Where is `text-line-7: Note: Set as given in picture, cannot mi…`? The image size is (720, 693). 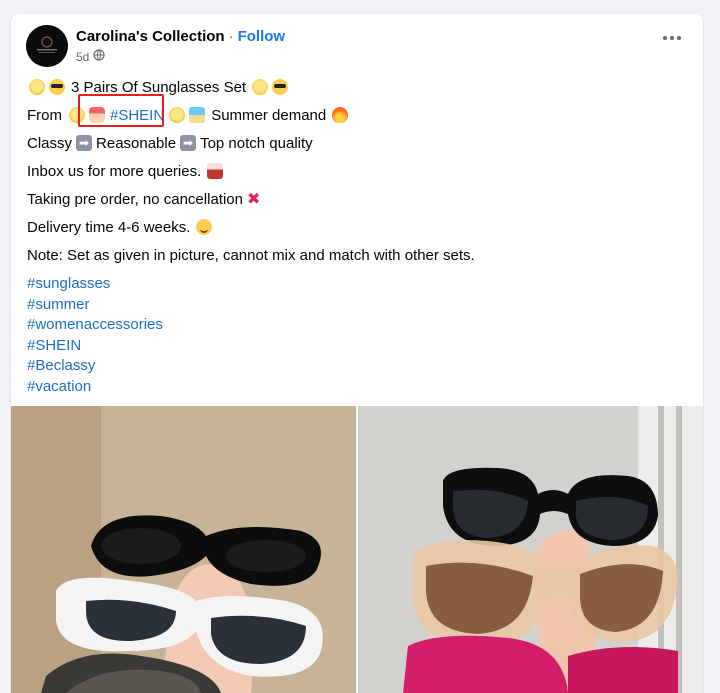
text-line-7: Note: Set as given in picture, cannot mi… is located at coordinates (251, 255).